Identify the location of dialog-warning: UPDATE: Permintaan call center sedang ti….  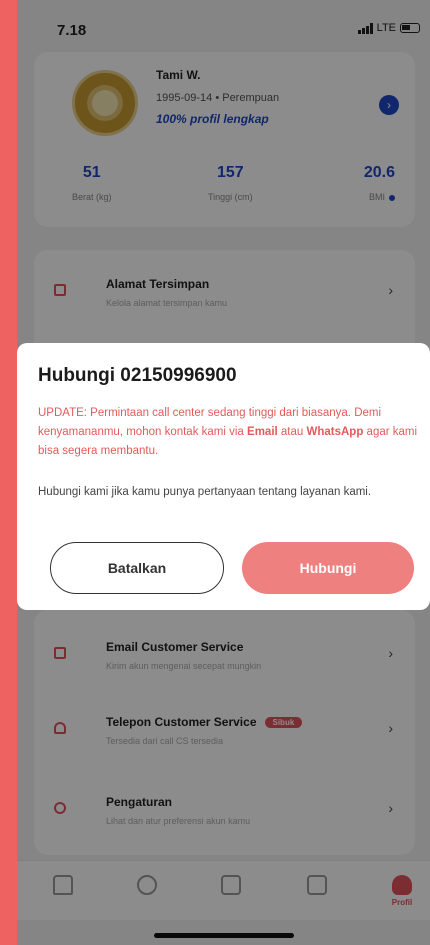
(228, 432).